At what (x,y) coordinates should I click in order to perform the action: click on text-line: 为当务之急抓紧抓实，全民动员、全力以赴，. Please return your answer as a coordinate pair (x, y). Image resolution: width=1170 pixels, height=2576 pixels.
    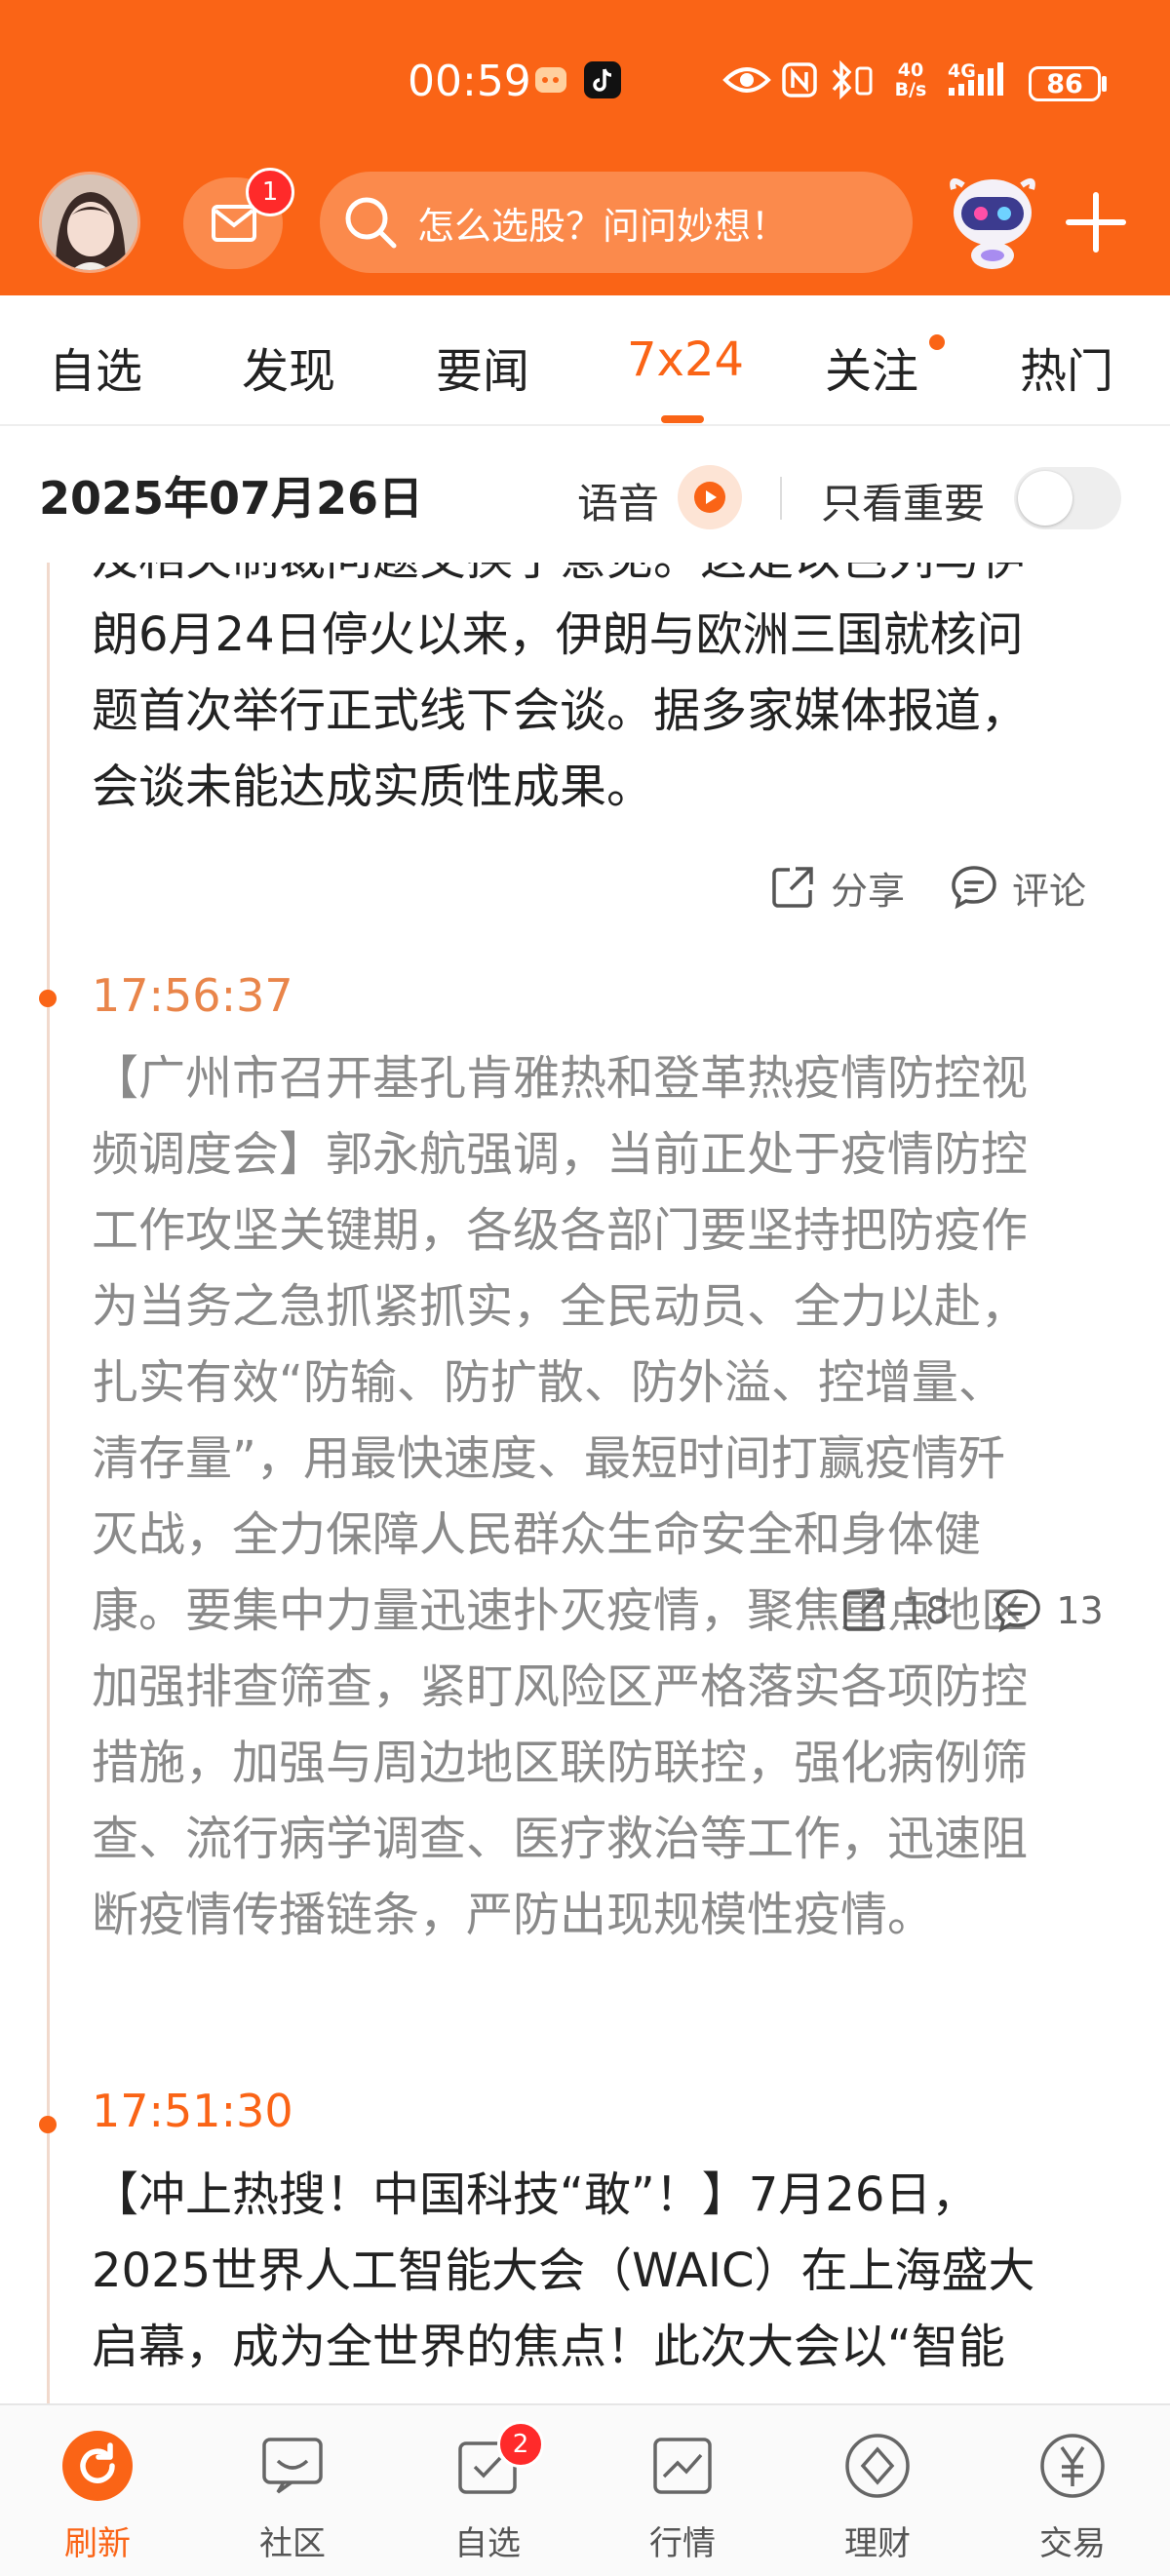
    Looking at the image, I should click on (560, 1306).